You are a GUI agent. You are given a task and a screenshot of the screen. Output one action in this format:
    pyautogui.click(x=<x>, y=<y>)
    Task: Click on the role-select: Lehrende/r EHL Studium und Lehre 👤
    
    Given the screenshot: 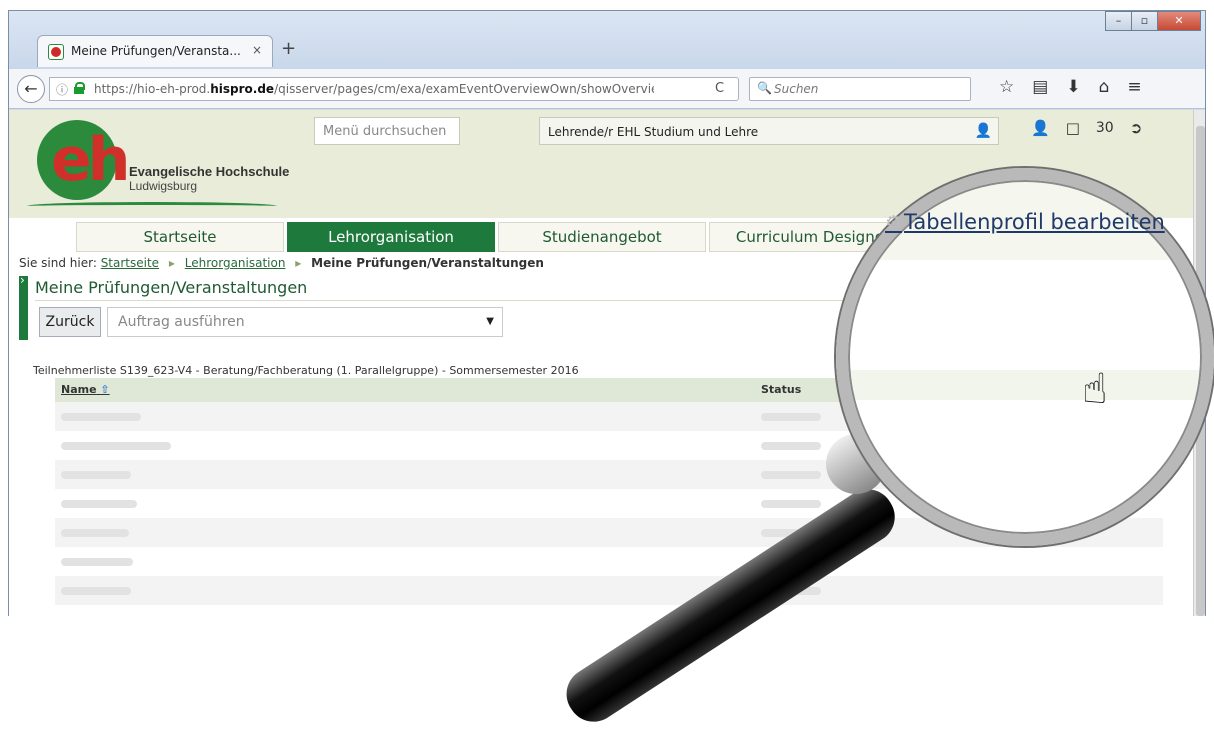 What is the action you would take?
    pyautogui.click(x=769, y=131)
    